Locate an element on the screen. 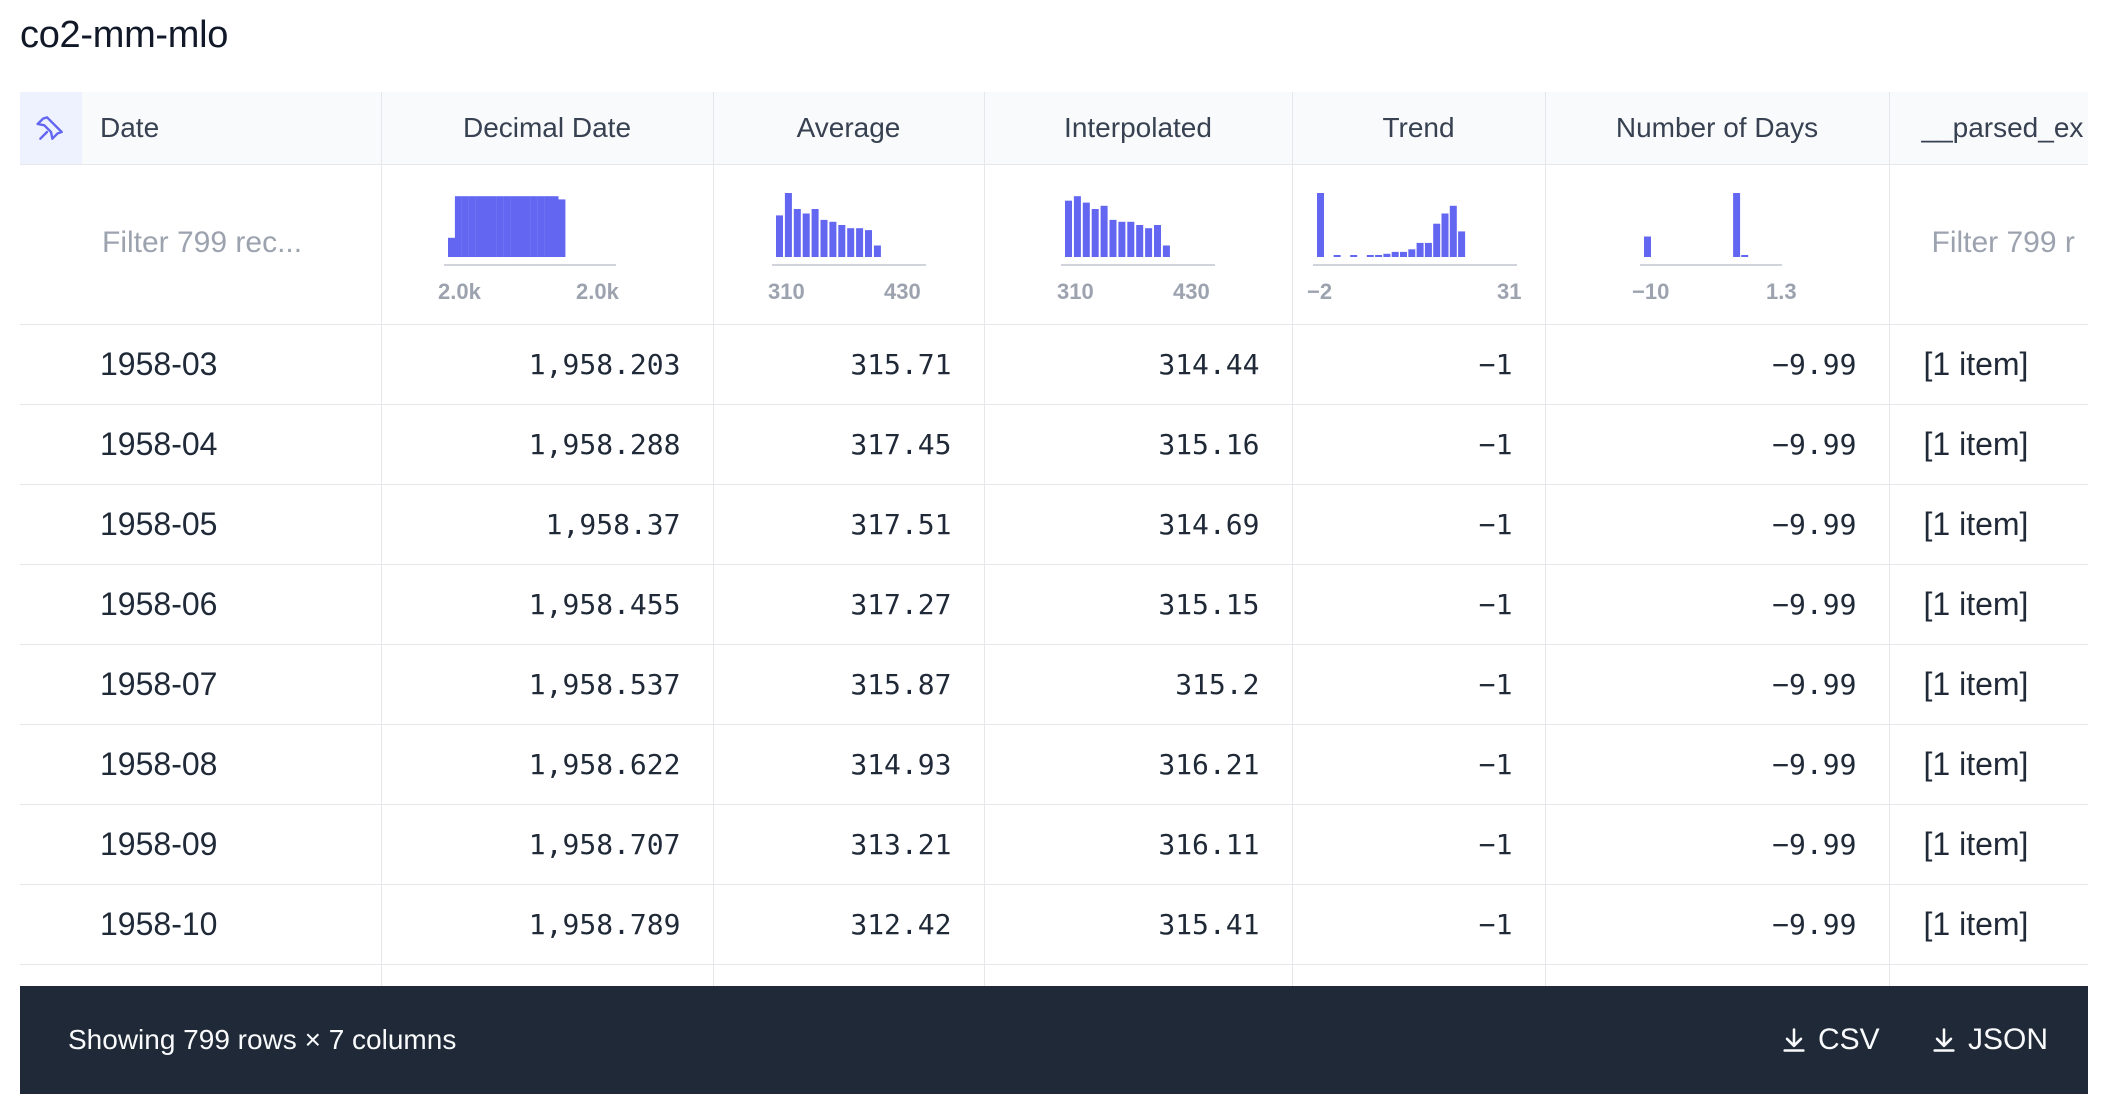 The height and width of the screenshot is (1116, 2108). column-header-average: Average is located at coordinates (849, 128).